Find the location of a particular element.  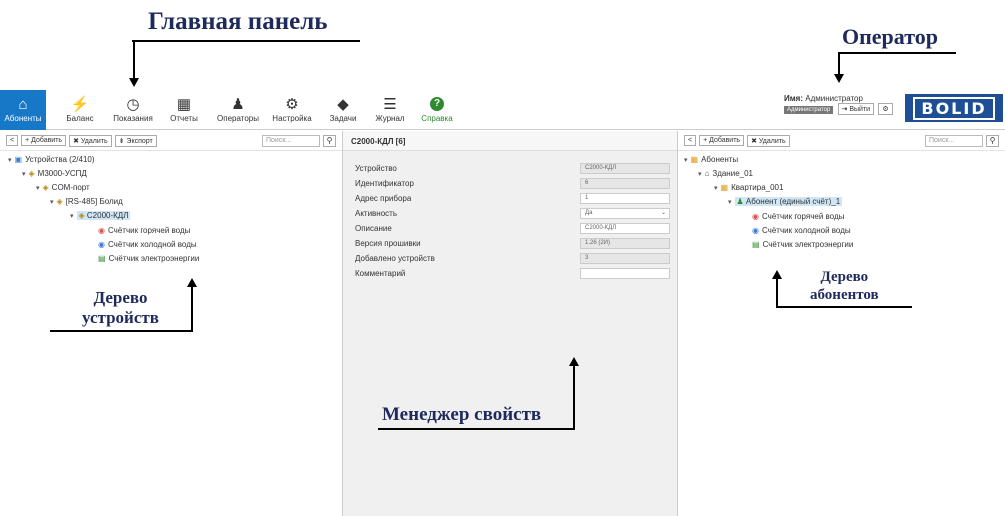

prop-label: Адрес прибора is located at coordinates (383, 198).